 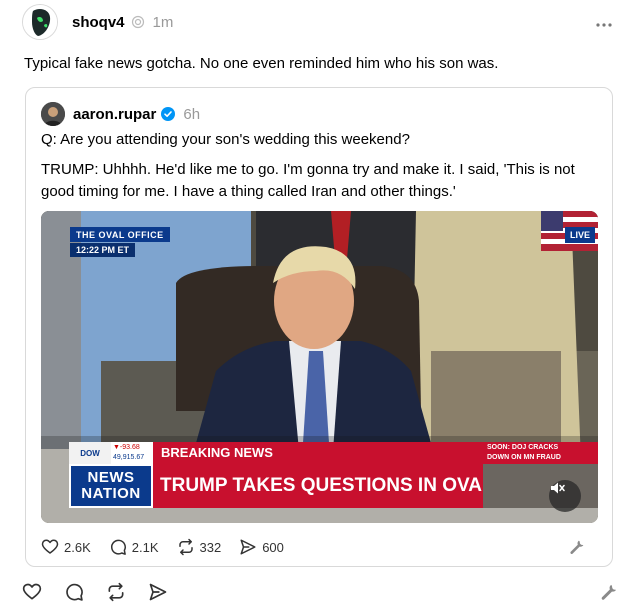 I want to click on badge-outline-icon, so click(x=137, y=22).